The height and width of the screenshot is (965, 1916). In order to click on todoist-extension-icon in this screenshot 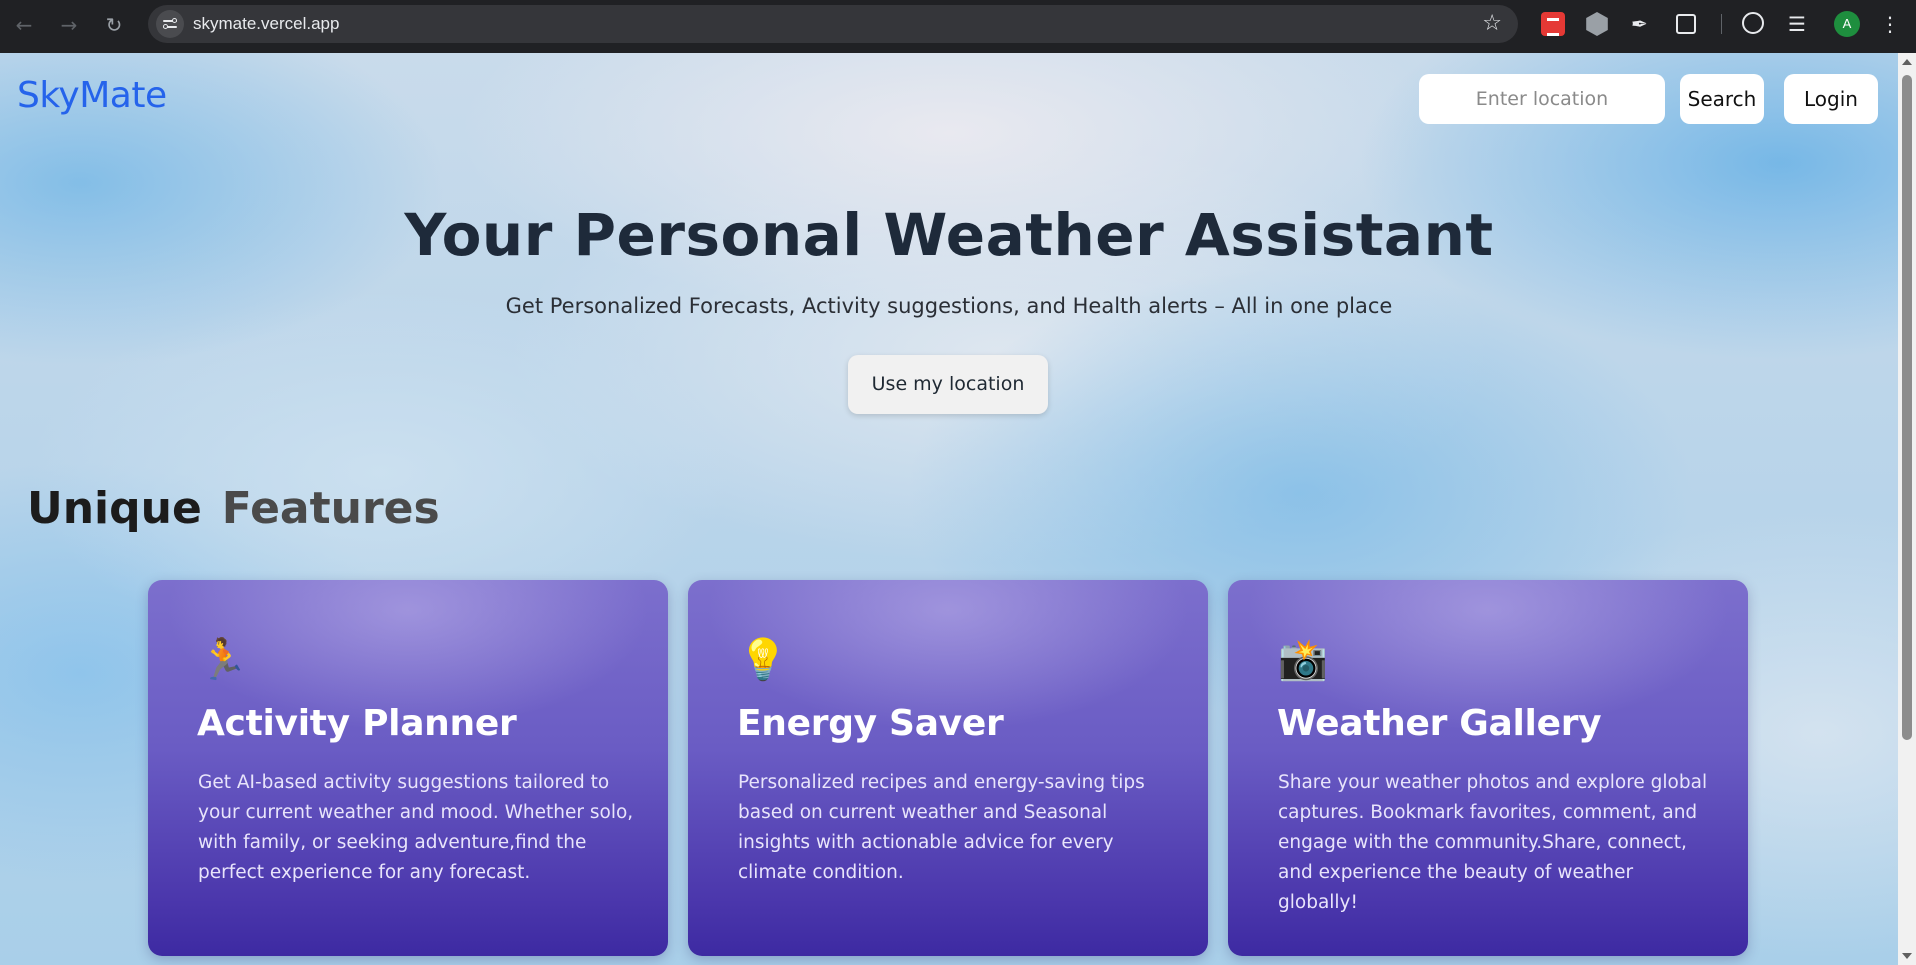, I will do `click(1553, 24)`.